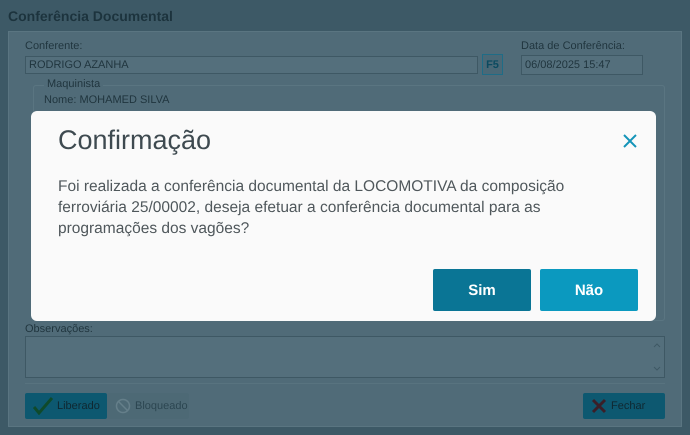 The height and width of the screenshot is (435, 690). What do you see at coordinates (582, 64) in the screenshot?
I see `date-field: 06/08/2025 15:47` at bounding box center [582, 64].